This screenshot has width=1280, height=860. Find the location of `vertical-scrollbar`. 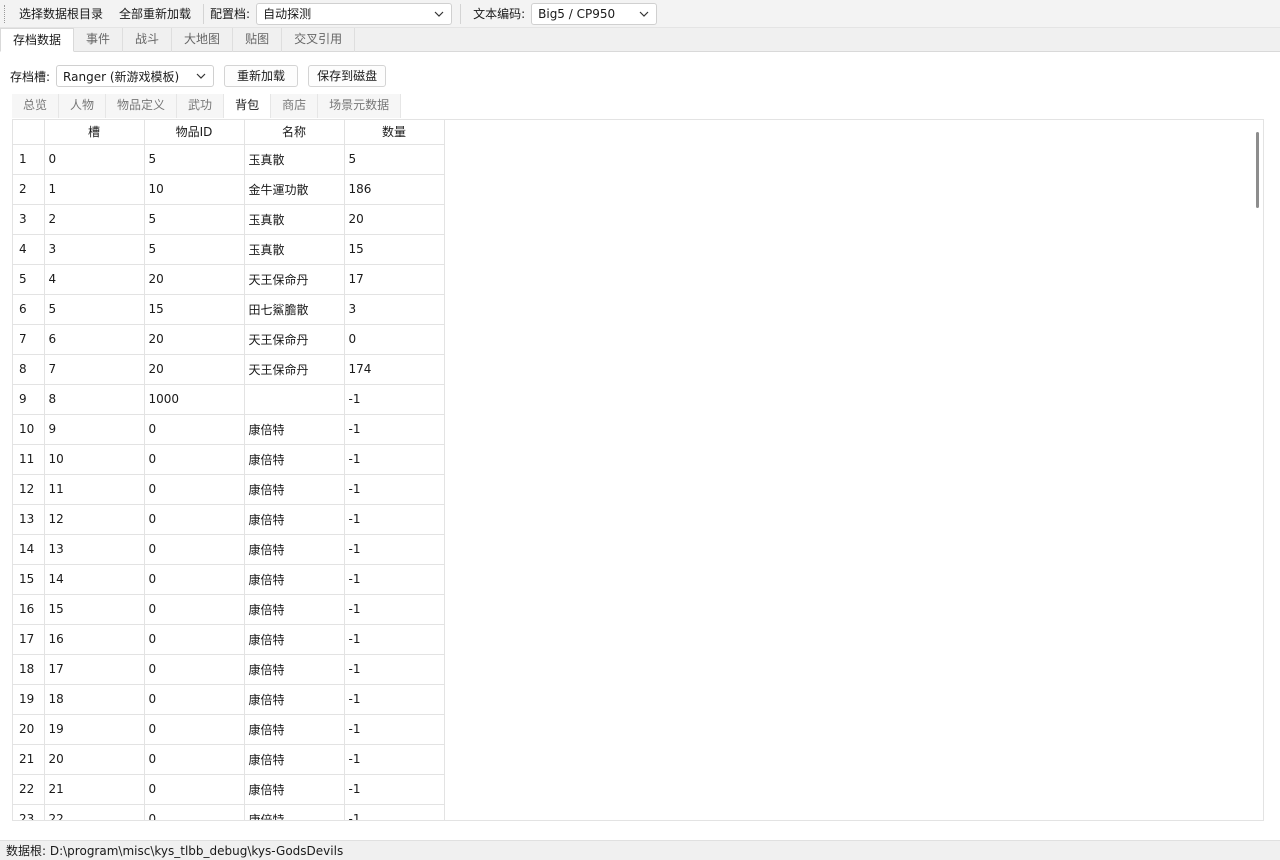

vertical-scrollbar is located at coordinates (1257, 170).